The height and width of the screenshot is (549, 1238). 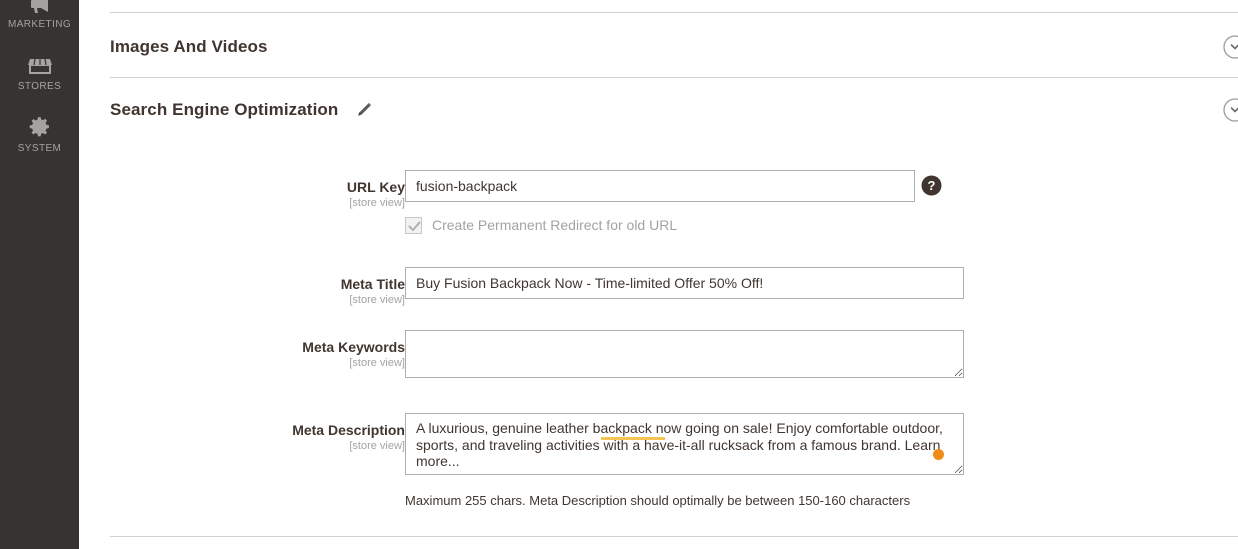 I want to click on pencil-icon, so click(x=364, y=110).